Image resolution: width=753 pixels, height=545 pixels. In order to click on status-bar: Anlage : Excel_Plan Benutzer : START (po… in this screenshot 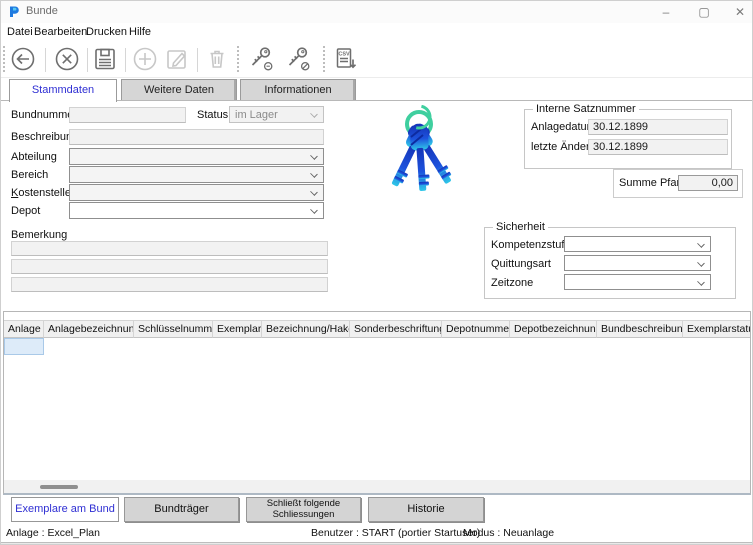, I will do `click(376, 533)`.